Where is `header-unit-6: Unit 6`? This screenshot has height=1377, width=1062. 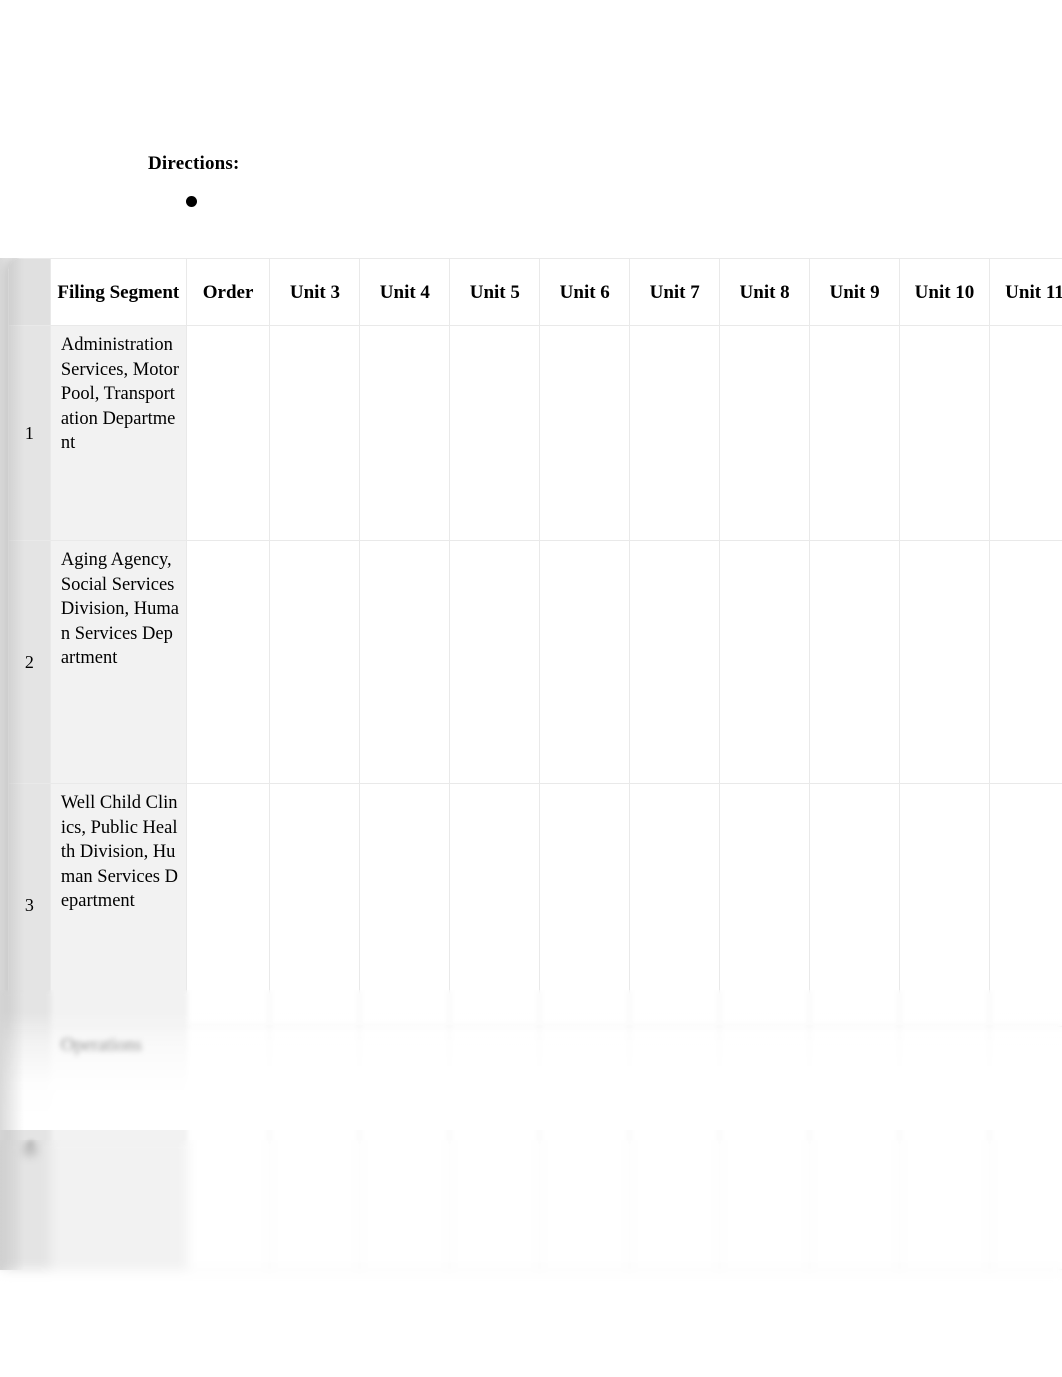
header-unit-6: Unit 6 is located at coordinates (585, 292).